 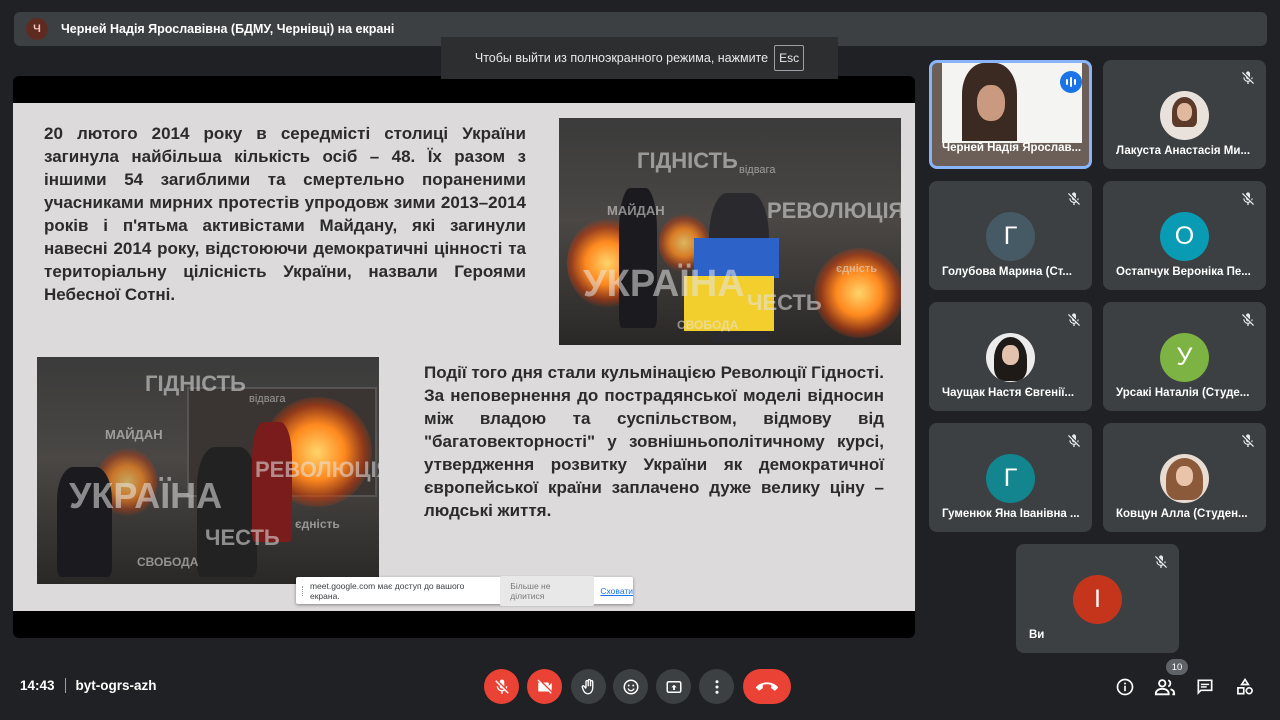 What do you see at coordinates (1177, 667) in the screenshot?
I see `participant-count-badge: 10` at bounding box center [1177, 667].